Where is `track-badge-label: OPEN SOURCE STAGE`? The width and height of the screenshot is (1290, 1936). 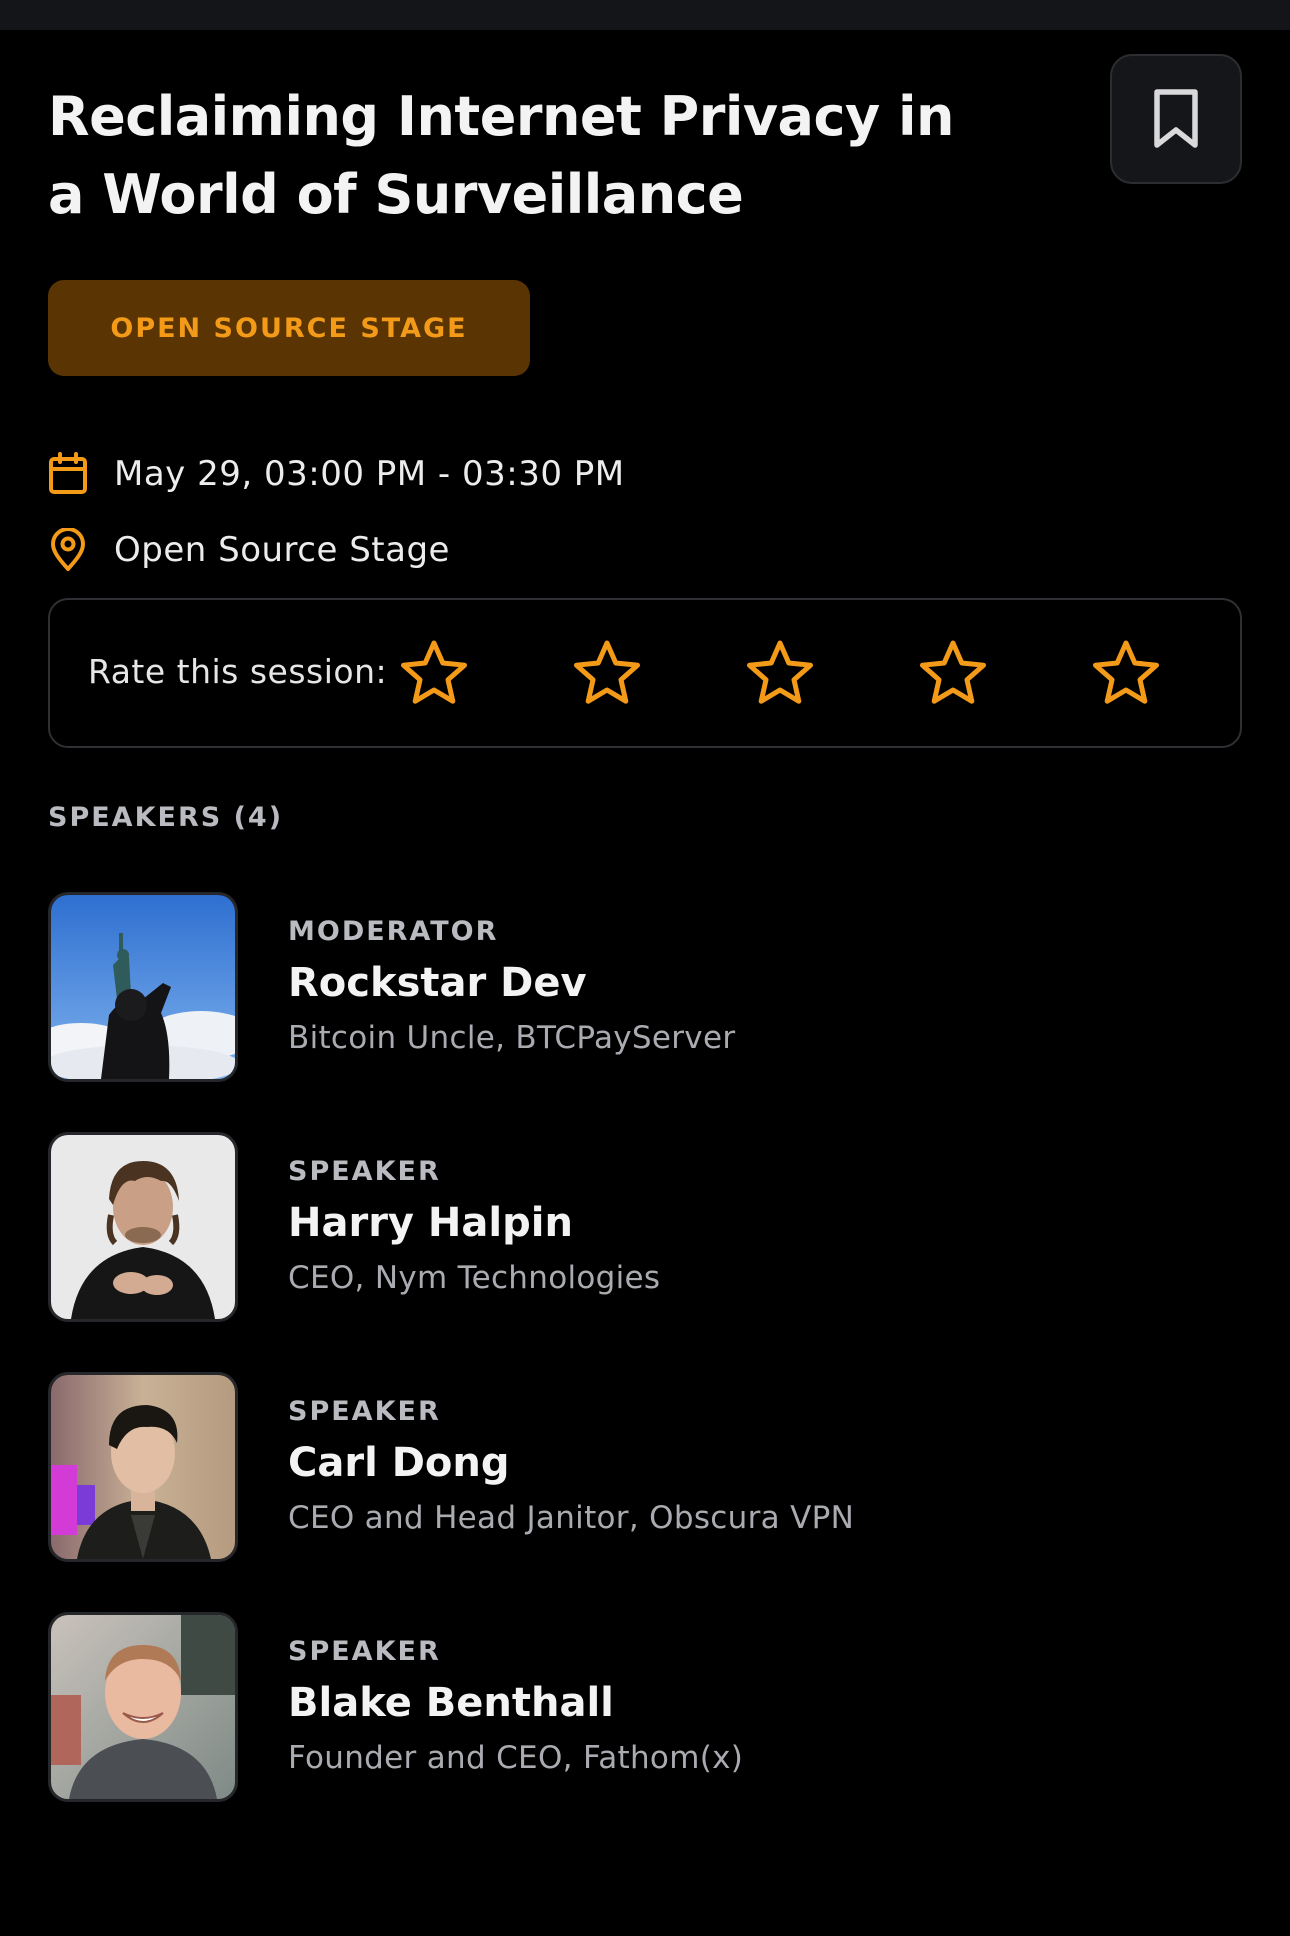
track-badge-label: OPEN SOURCE STAGE is located at coordinates (289, 328).